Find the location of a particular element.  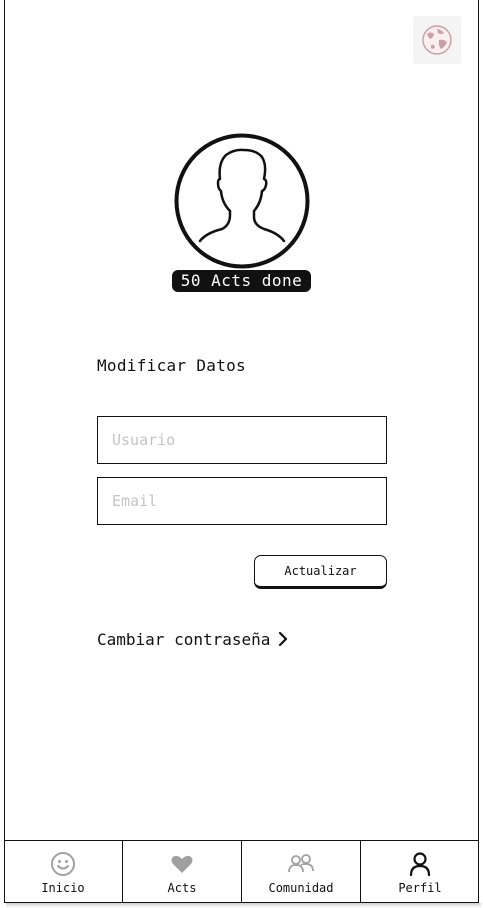

chevron-right-icon is located at coordinates (283, 639).